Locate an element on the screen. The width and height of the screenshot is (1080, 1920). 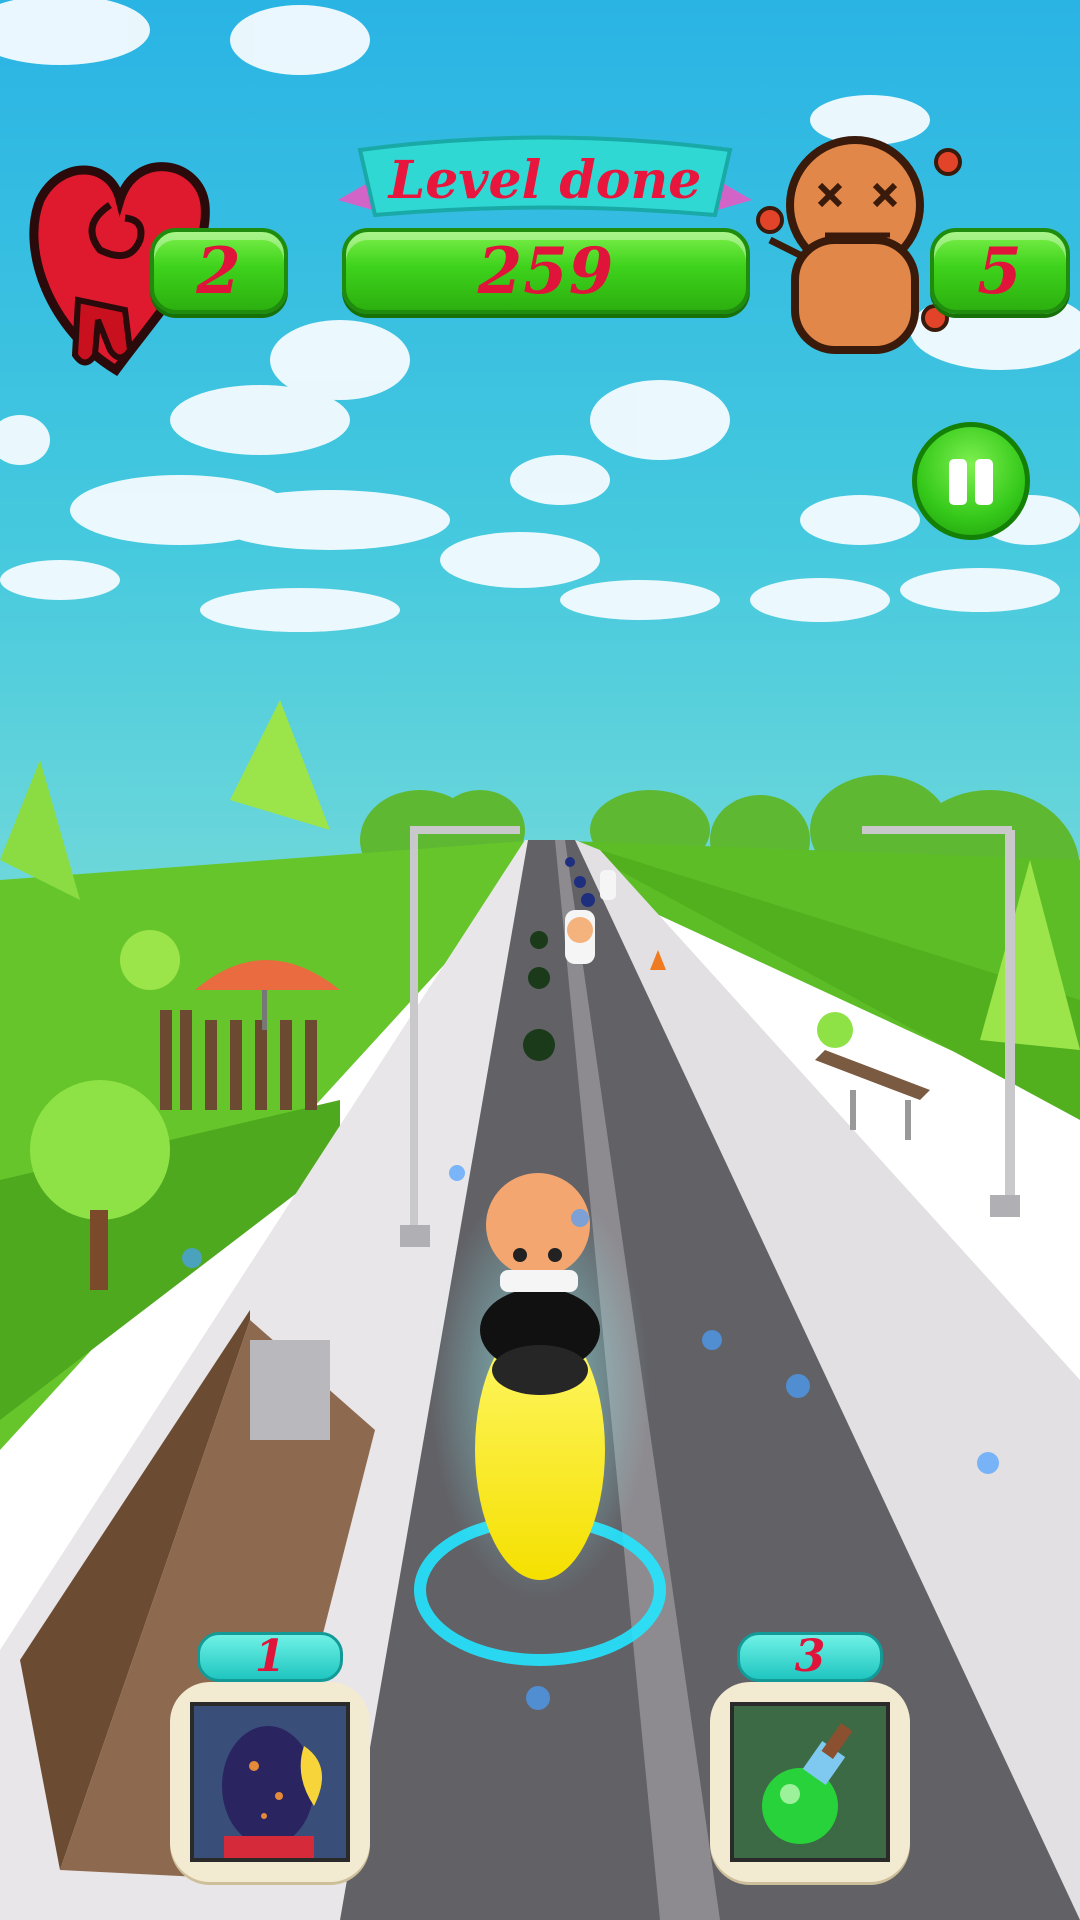
powerup-1-slot is located at coordinates (270, 1782).